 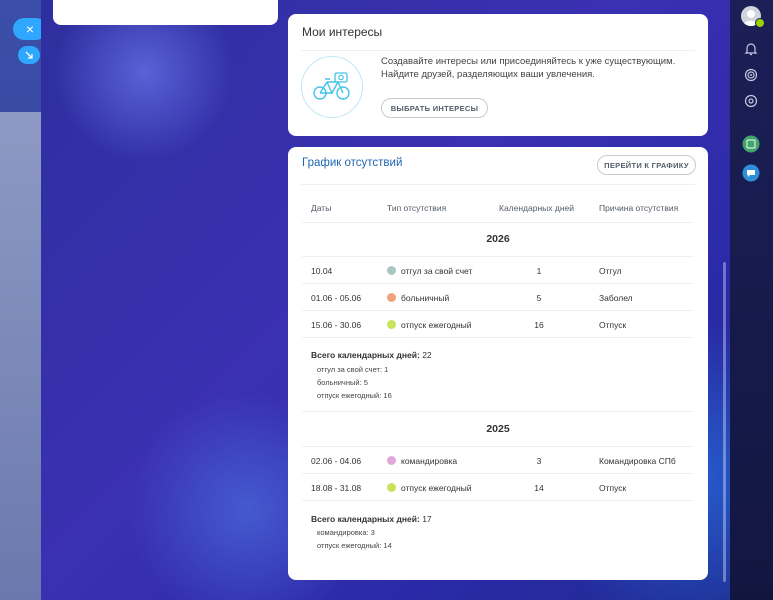 I want to click on breakdown-item: отпуск ежегодный: 14, so click(x=354, y=545).